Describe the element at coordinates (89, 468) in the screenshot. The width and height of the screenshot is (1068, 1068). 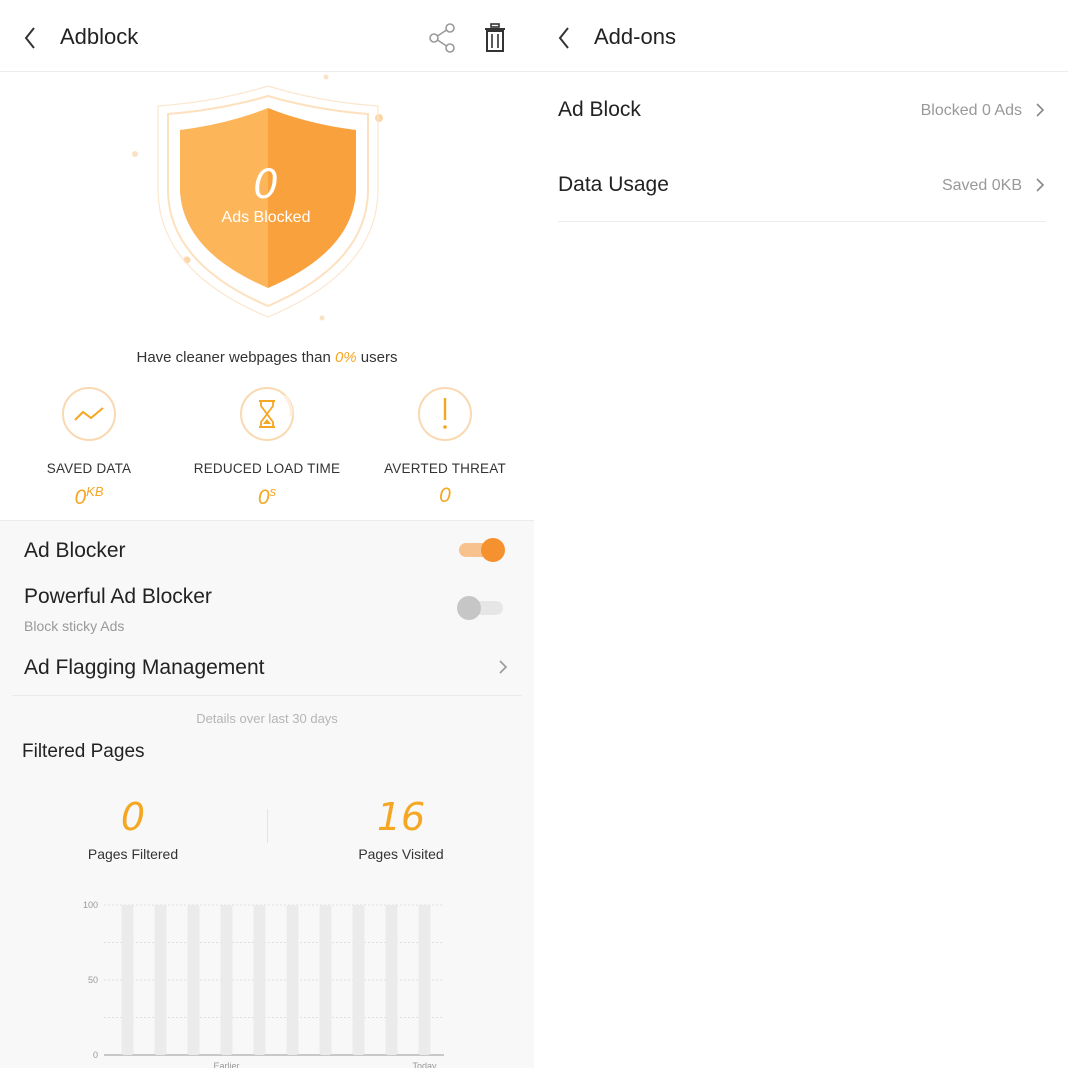
I see `stat-label: SAVED DATA` at that location.